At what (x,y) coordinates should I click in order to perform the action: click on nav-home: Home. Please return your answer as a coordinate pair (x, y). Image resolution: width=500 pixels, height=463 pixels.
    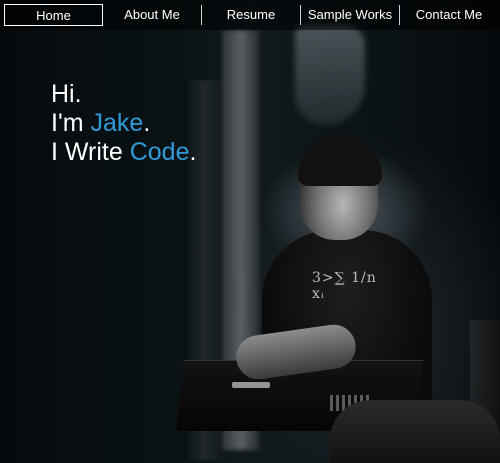
    Looking at the image, I should click on (53, 15).